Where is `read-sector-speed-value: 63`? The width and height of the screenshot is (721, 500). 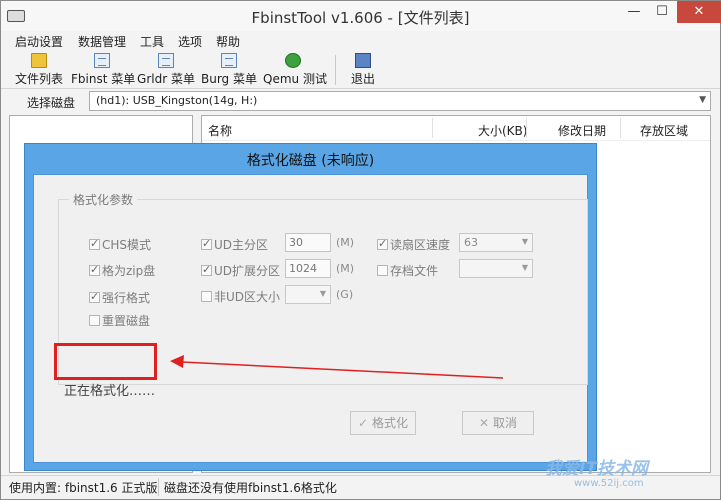
read-sector-speed-value: 63 is located at coordinates (471, 242).